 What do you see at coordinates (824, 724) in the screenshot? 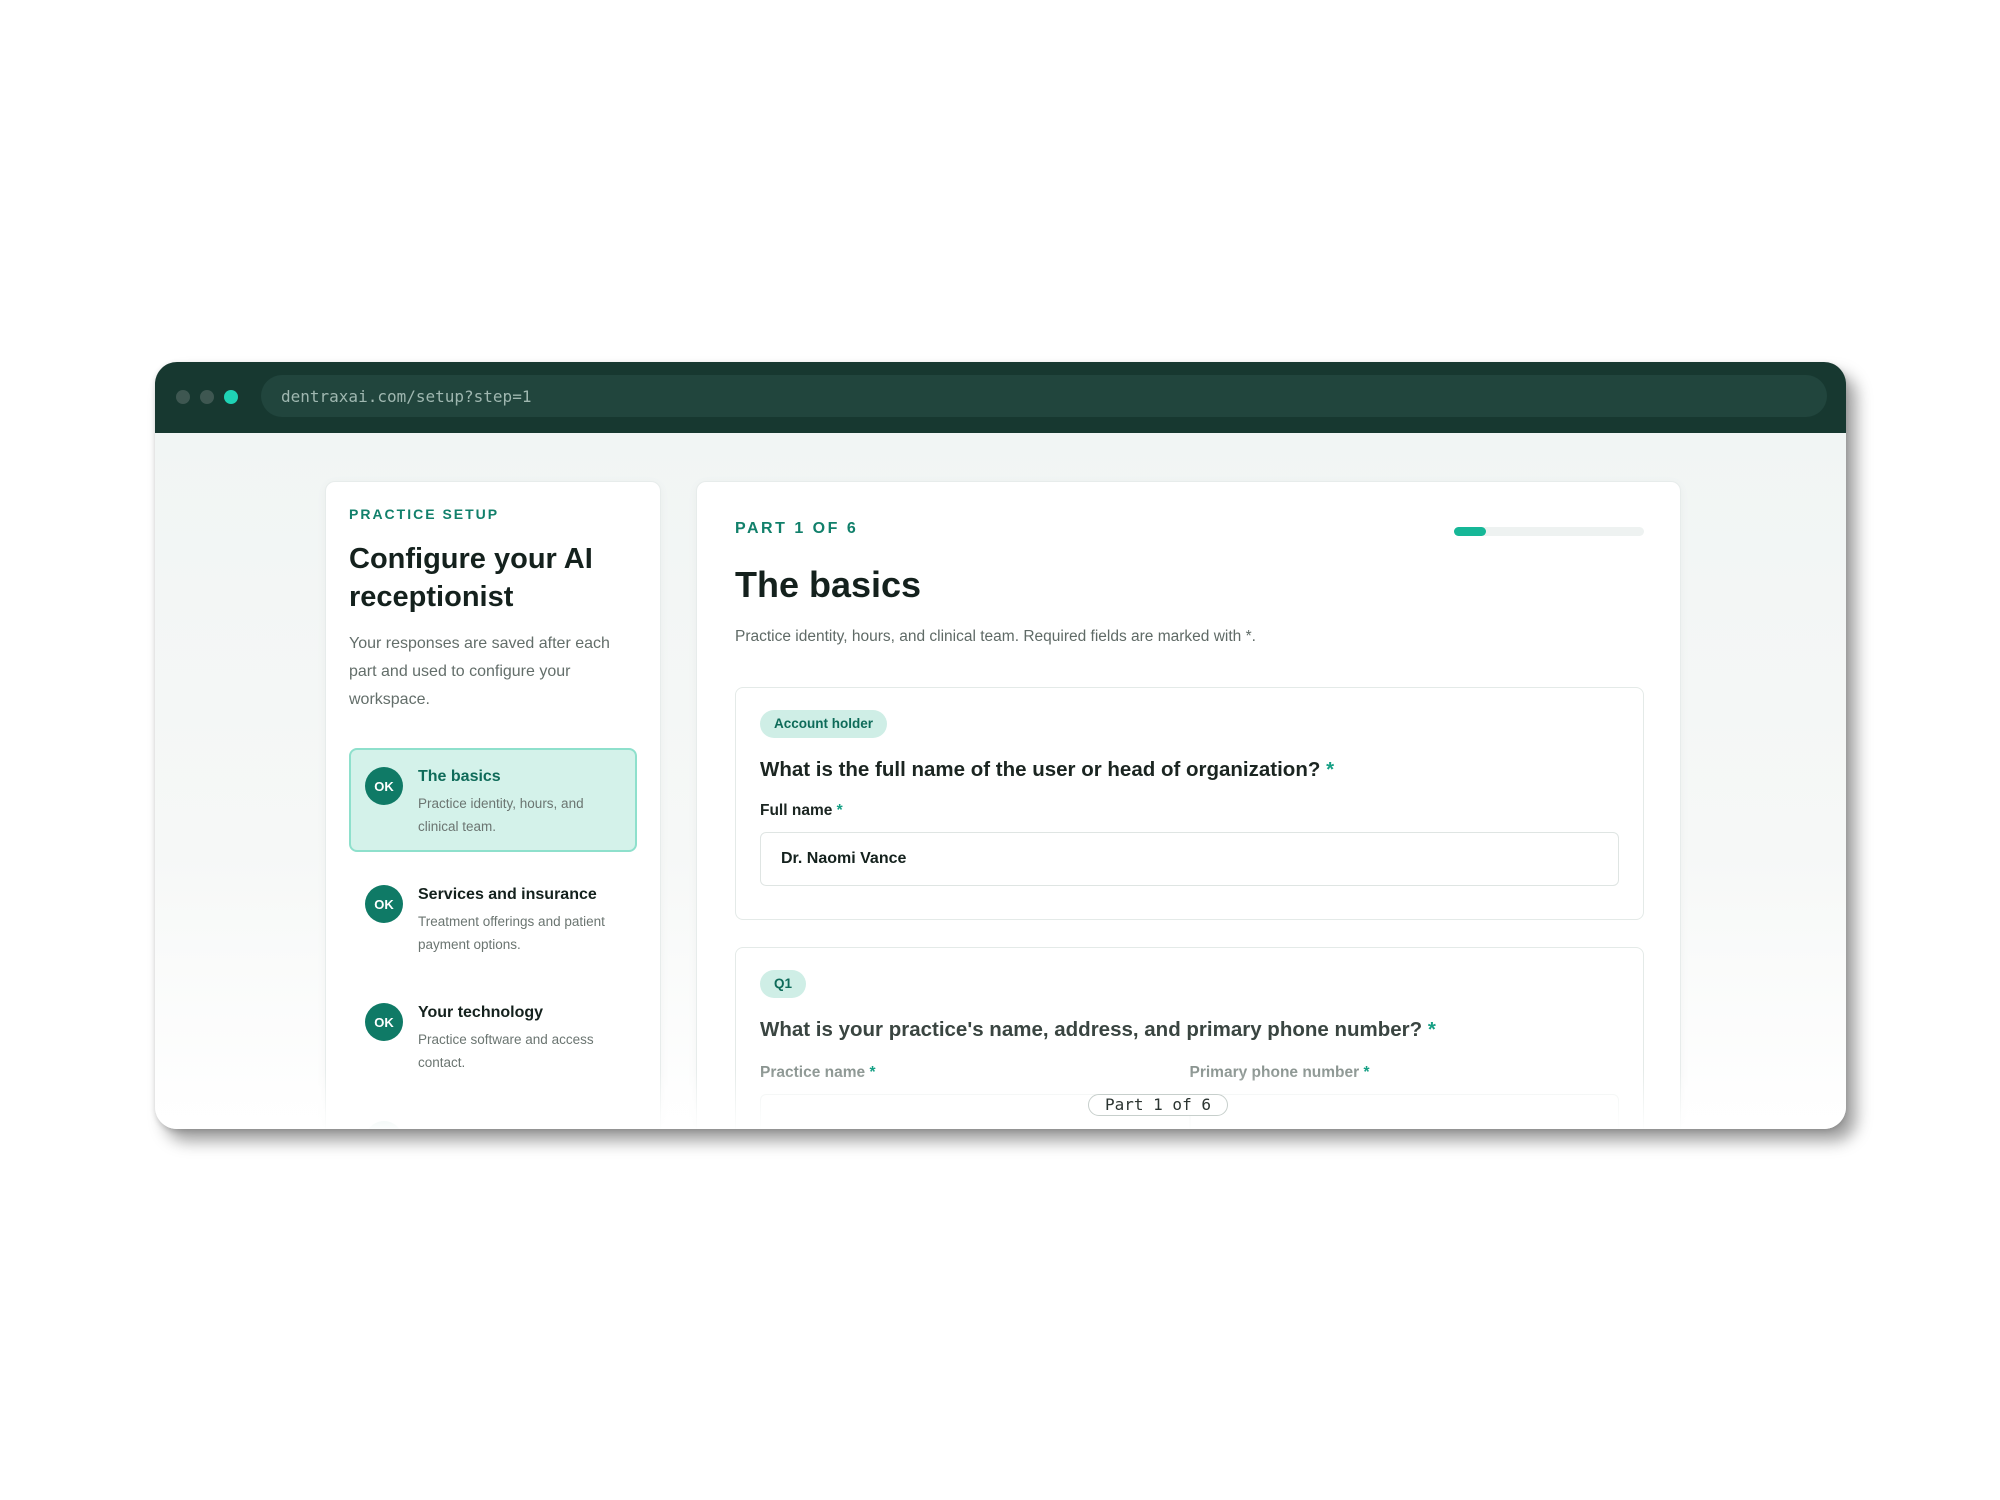
I see `account-holder-tag: Account holder` at bounding box center [824, 724].